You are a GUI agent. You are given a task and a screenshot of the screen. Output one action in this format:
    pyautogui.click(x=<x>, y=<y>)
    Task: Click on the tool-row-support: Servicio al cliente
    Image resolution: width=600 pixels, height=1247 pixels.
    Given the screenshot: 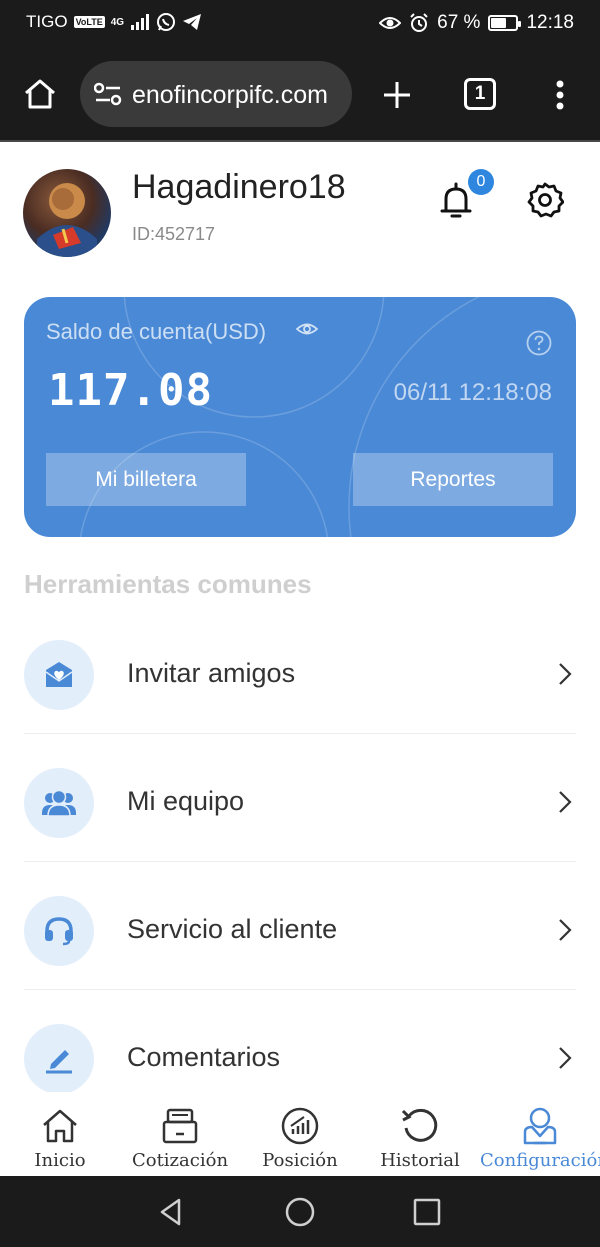 What is the action you would take?
    pyautogui.click(x=300, y=926)
    